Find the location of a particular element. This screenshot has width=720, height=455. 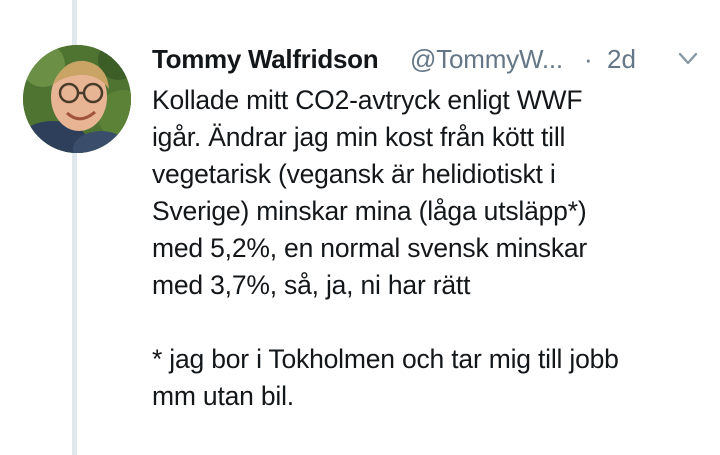

avatar is located at coordinates (77, 99).